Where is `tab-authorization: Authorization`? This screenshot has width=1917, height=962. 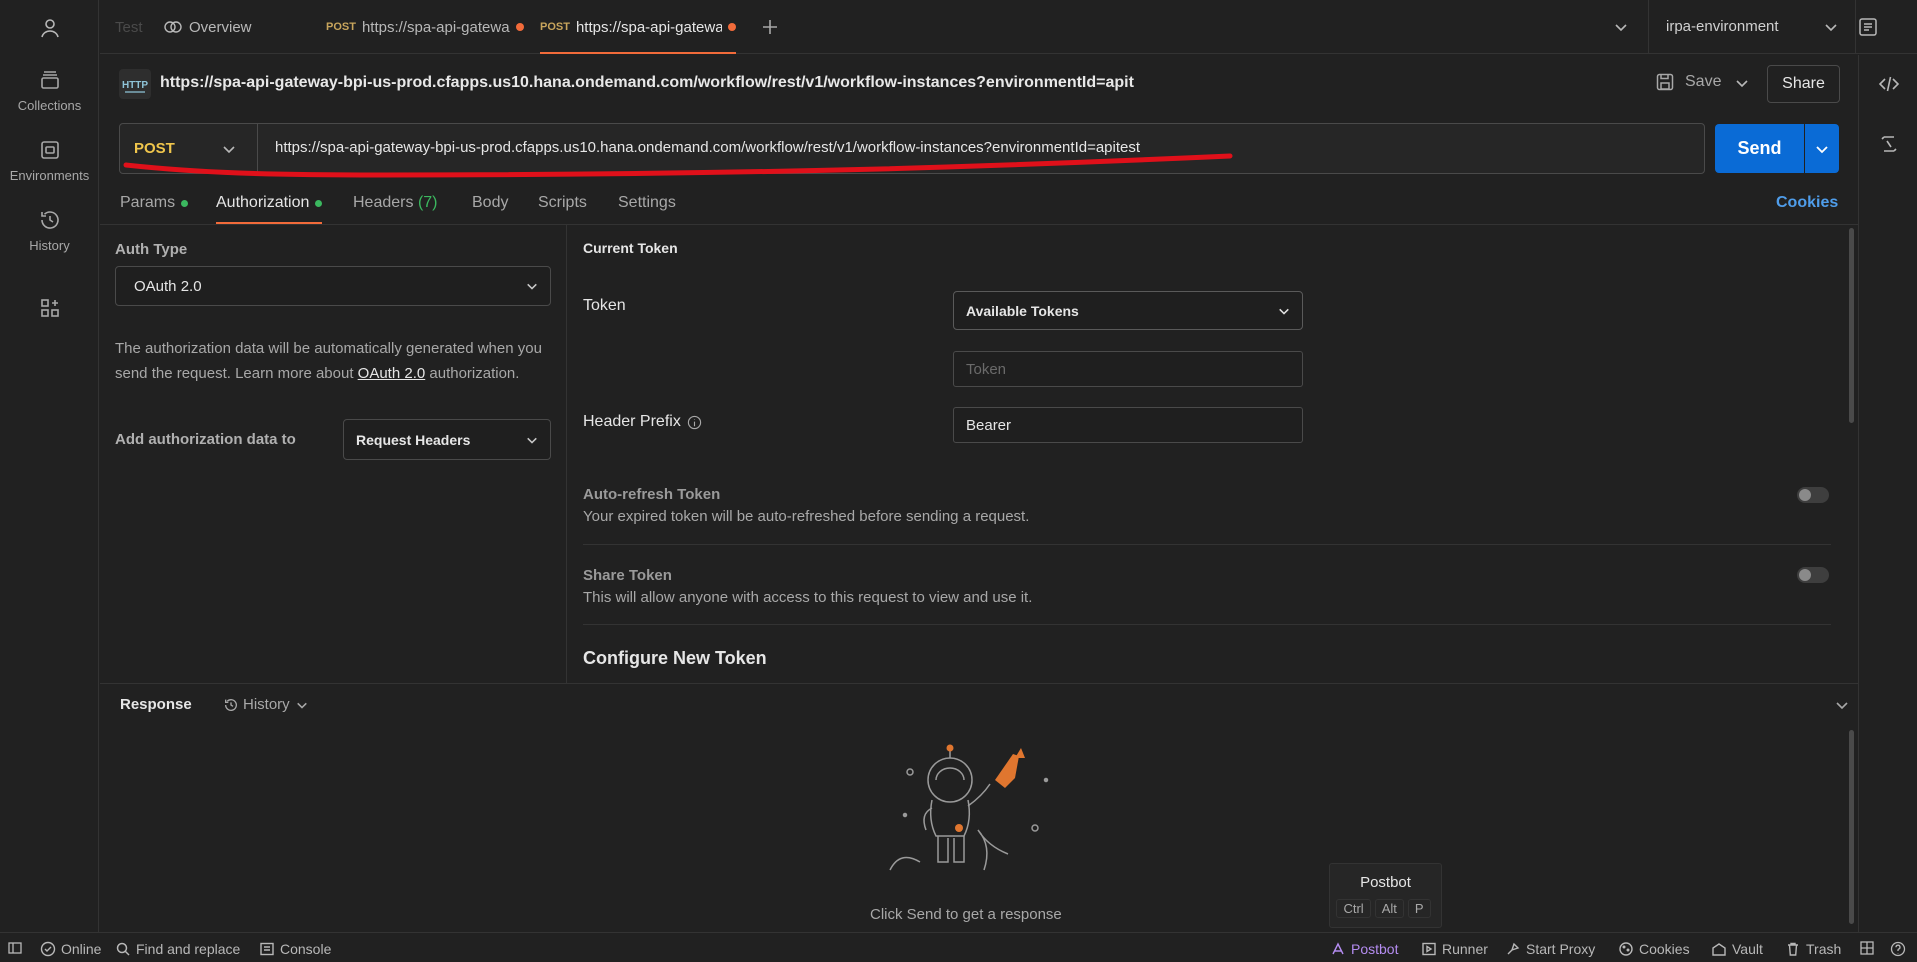
tab-authorization: Authorization is located at coordinates (269, 209).